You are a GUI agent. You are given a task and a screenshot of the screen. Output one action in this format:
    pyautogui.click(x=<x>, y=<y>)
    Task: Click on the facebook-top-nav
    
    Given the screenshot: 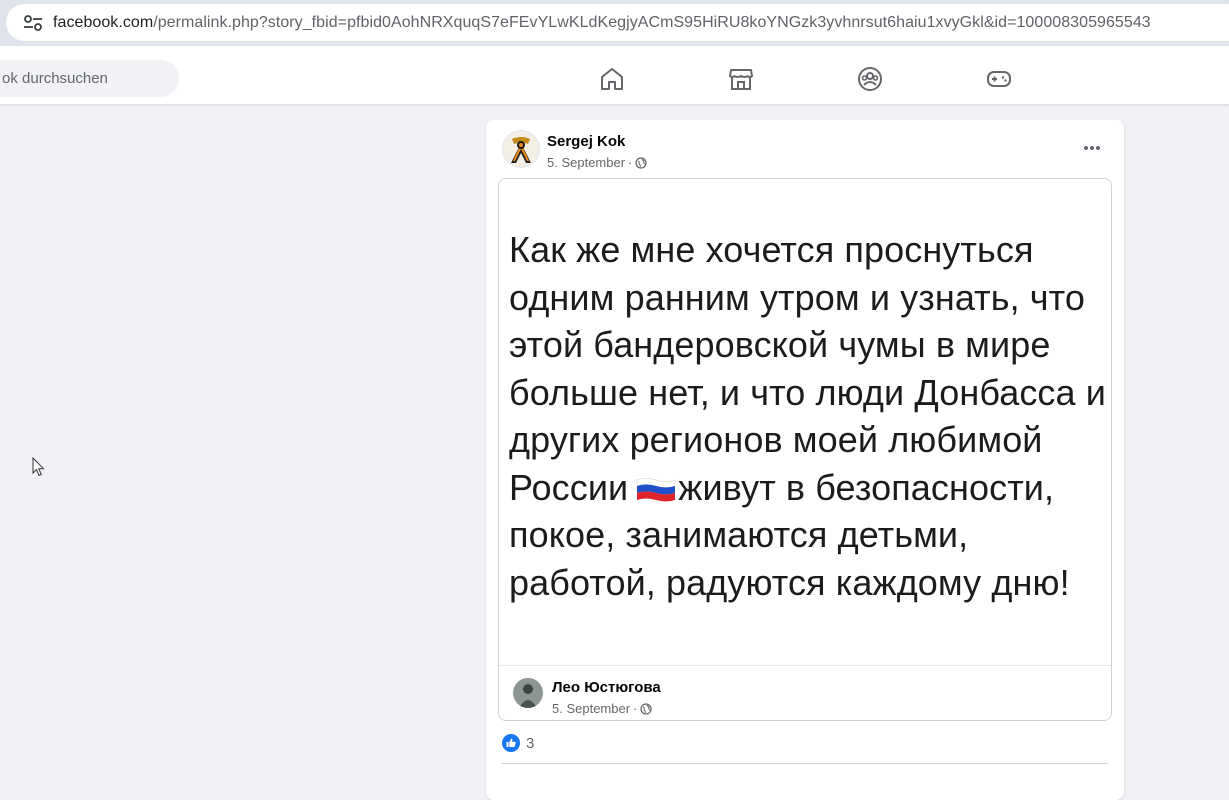 What is the action you would take?
    pyautogui.click(x=614, y=75)
    